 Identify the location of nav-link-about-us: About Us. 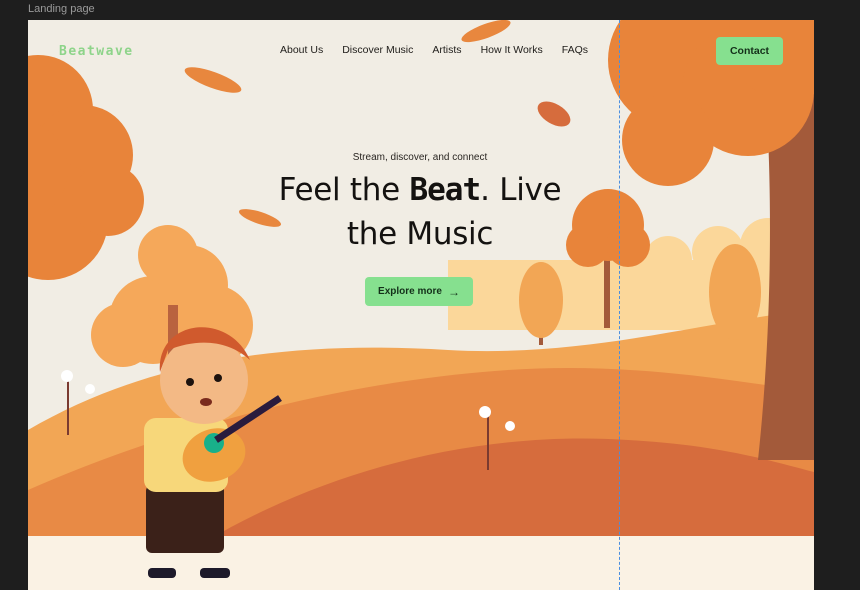
(301, 50).